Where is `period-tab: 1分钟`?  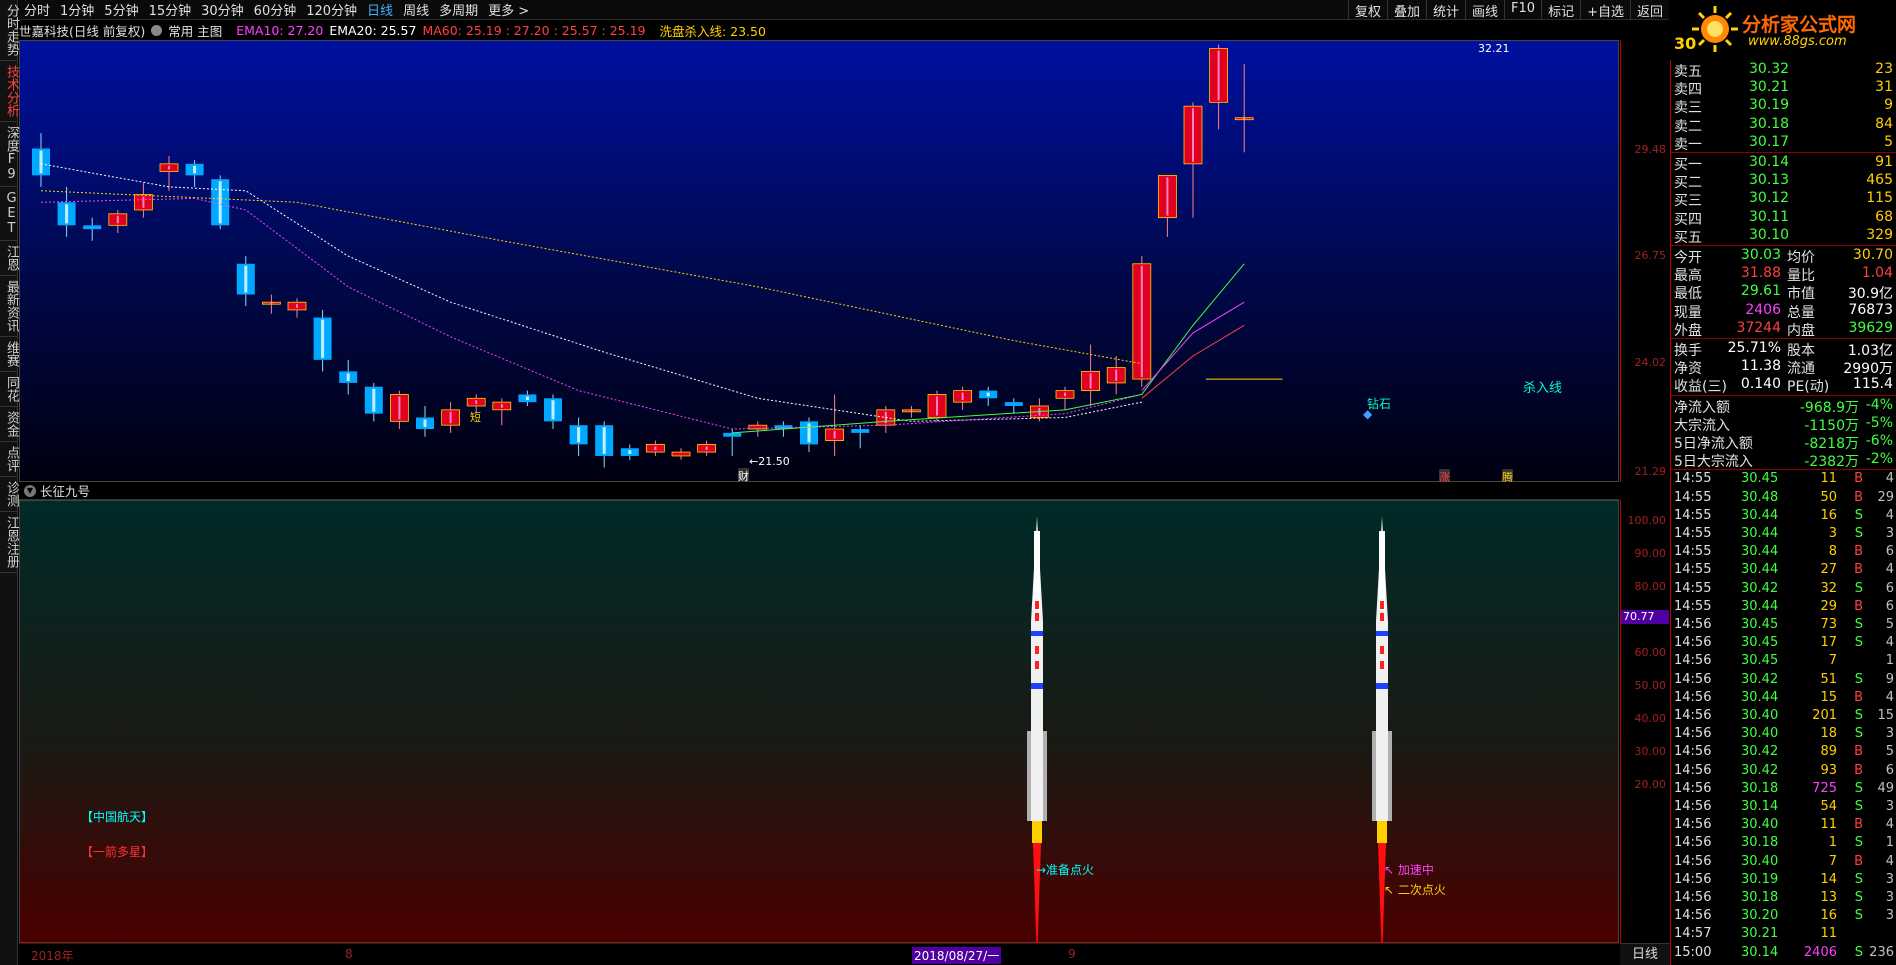
period-tab: 1分钟 is located at coordinates (77, 9).